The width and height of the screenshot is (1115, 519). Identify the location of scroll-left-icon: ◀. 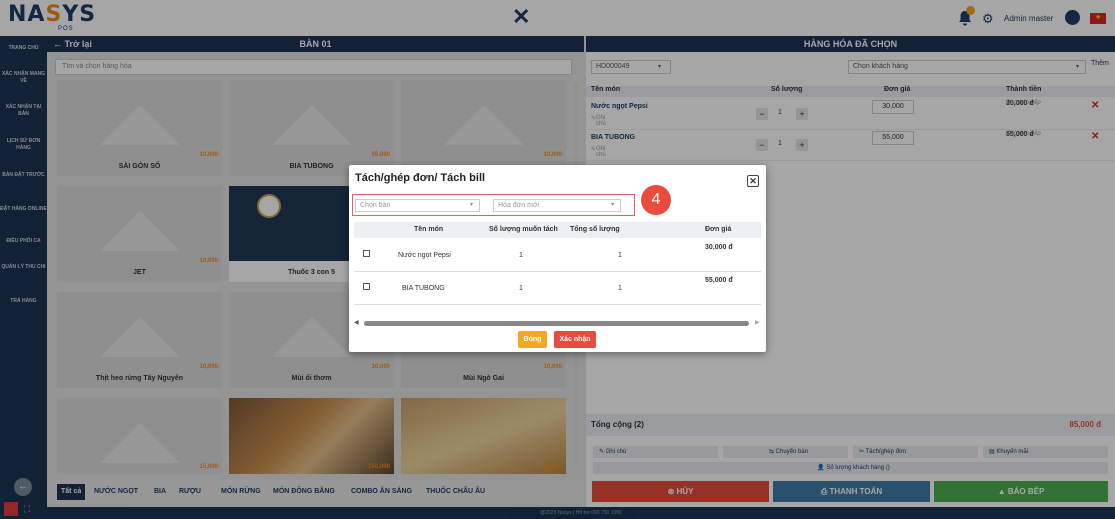
(356, 322).